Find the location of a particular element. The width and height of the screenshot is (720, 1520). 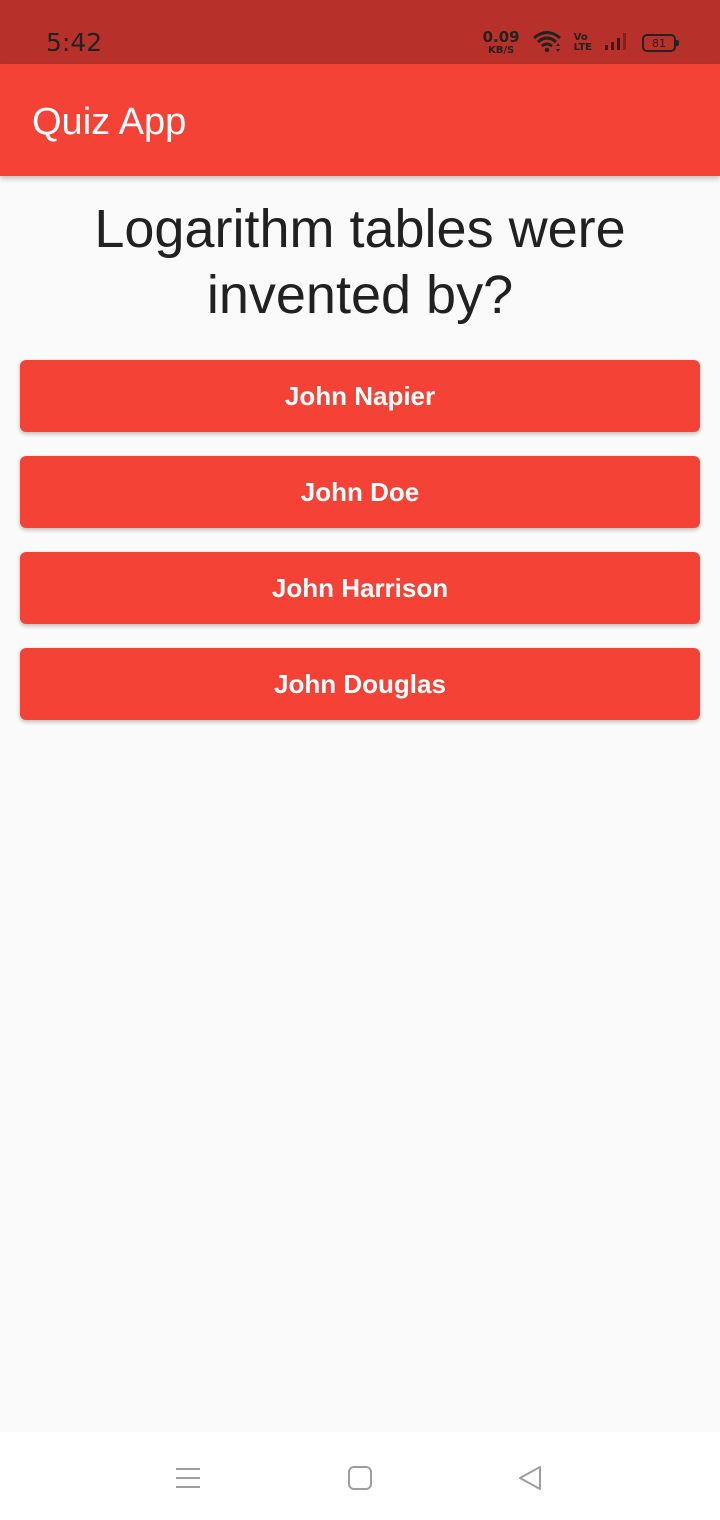

signal-icon is located at coordinates (617, 43).